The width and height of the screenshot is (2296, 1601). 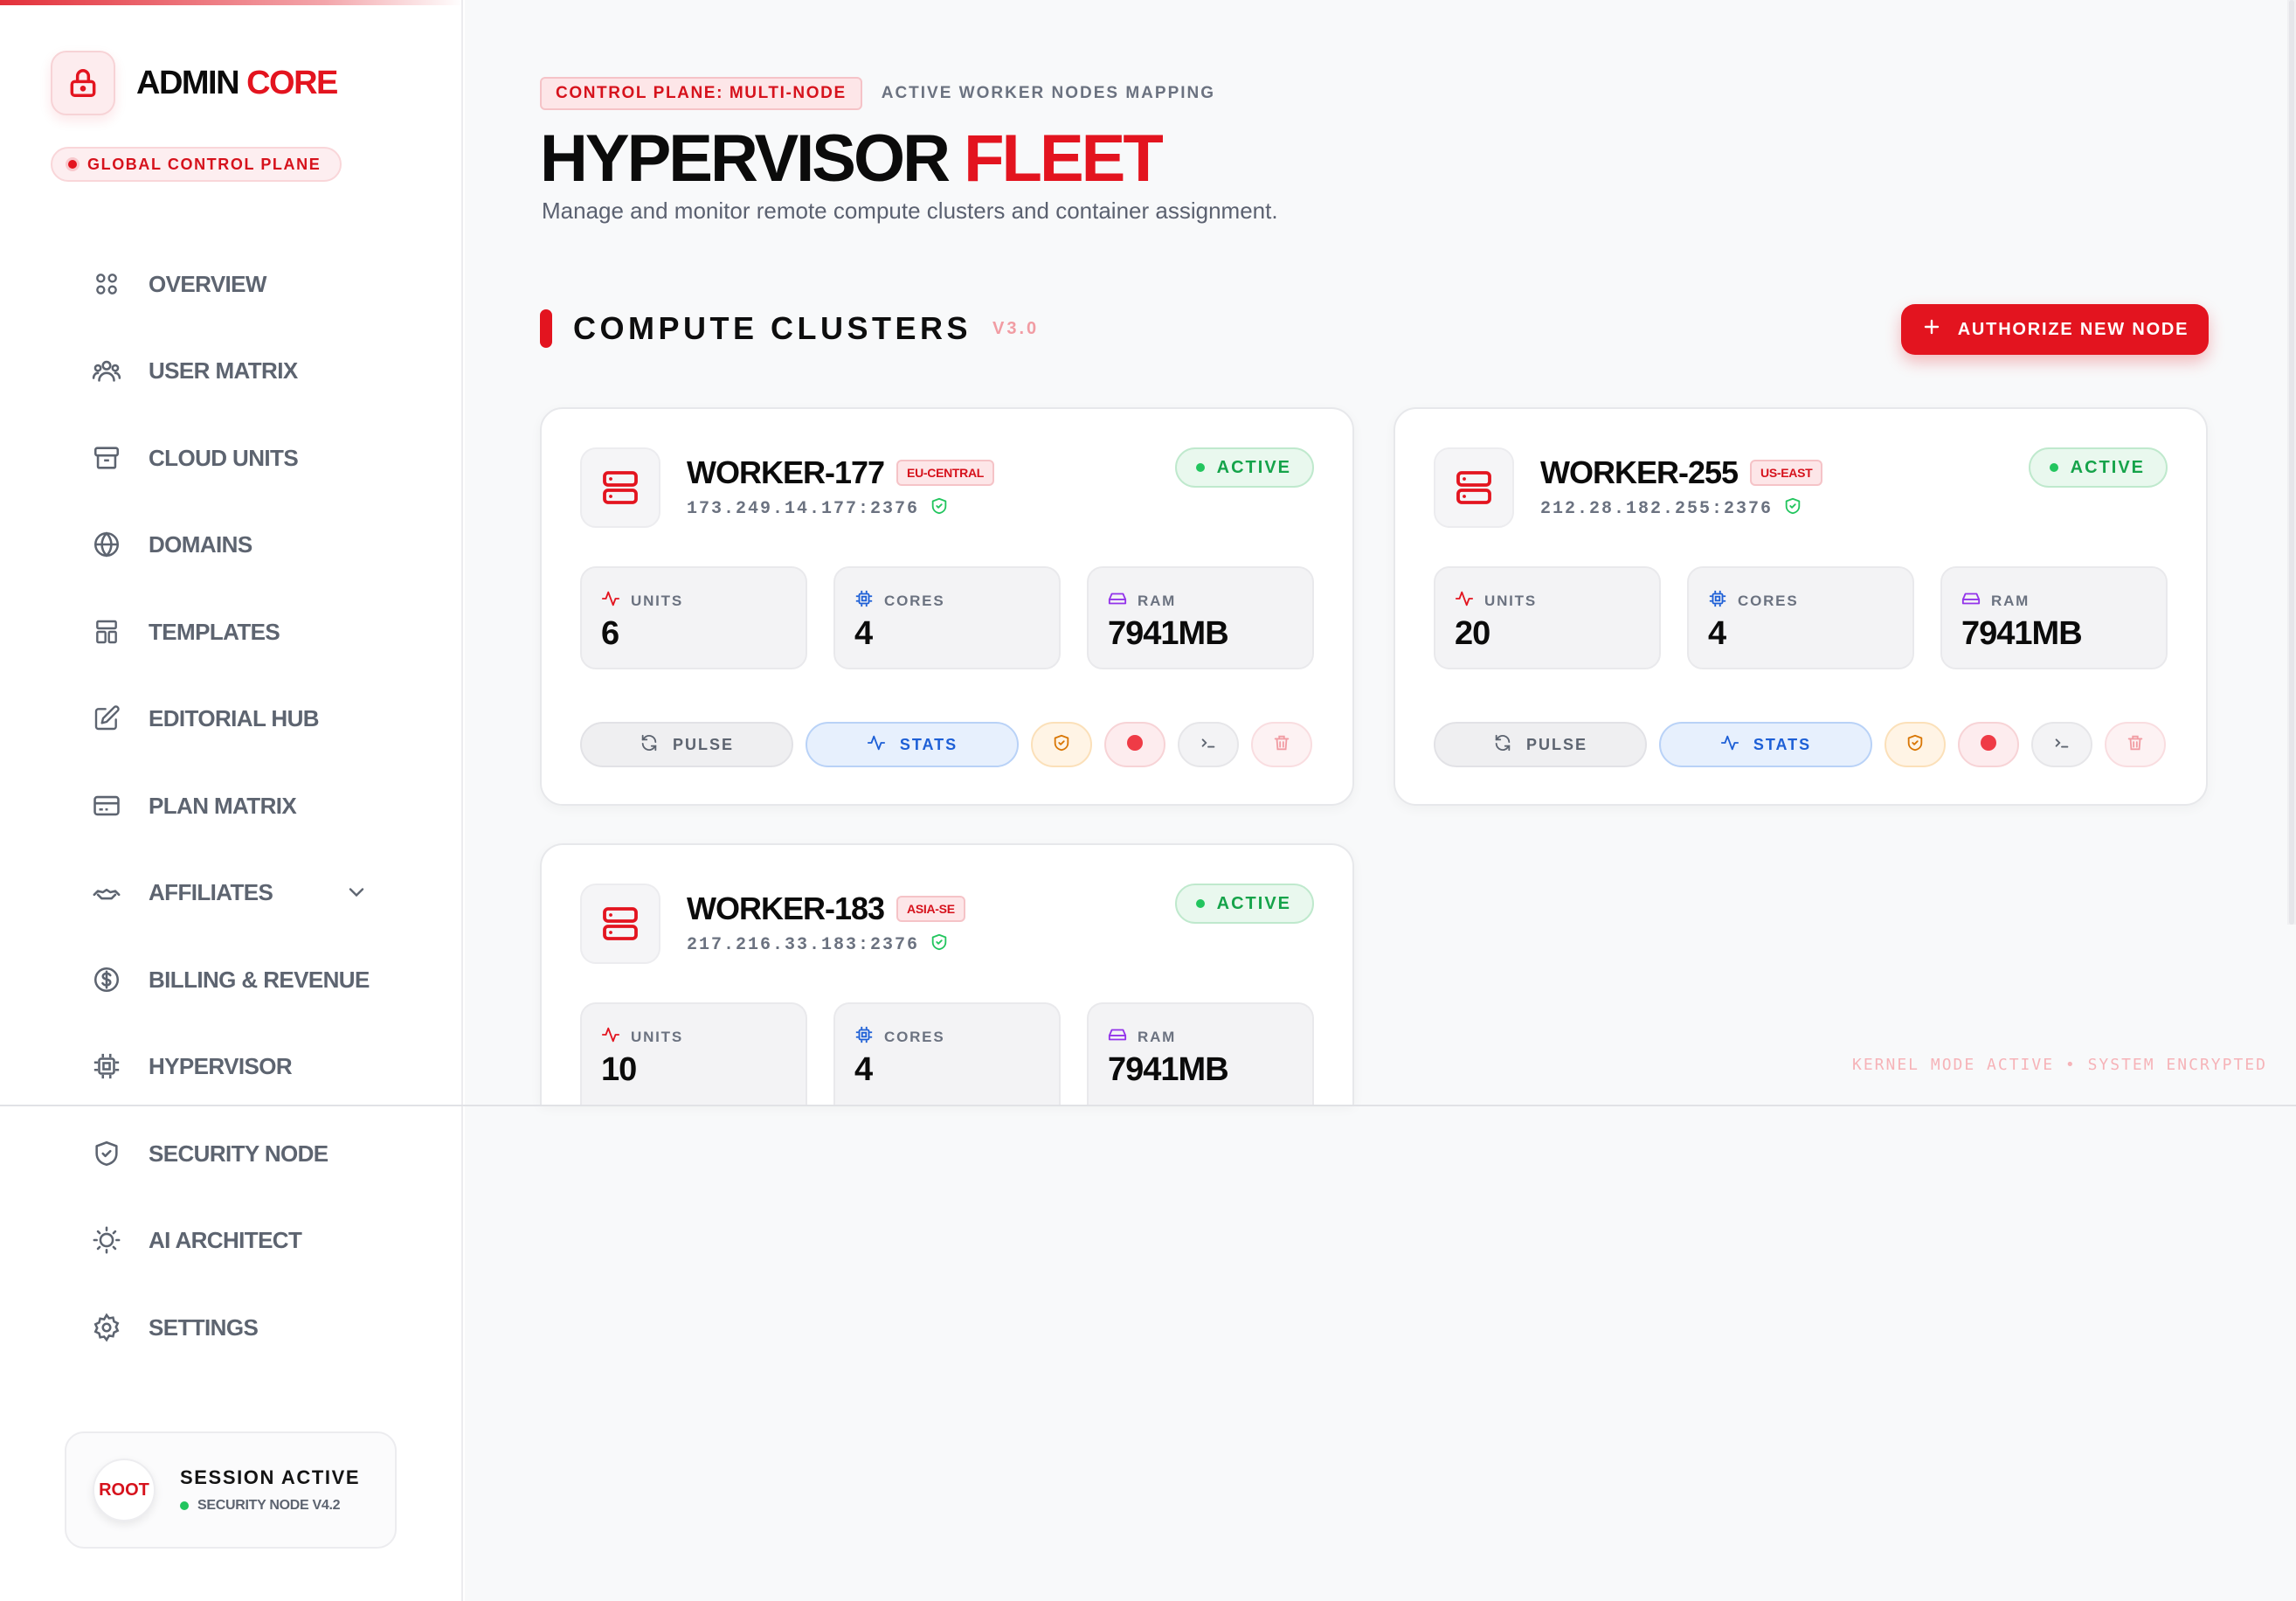 I want to click on lock-icon, so click(x=83, y=83).